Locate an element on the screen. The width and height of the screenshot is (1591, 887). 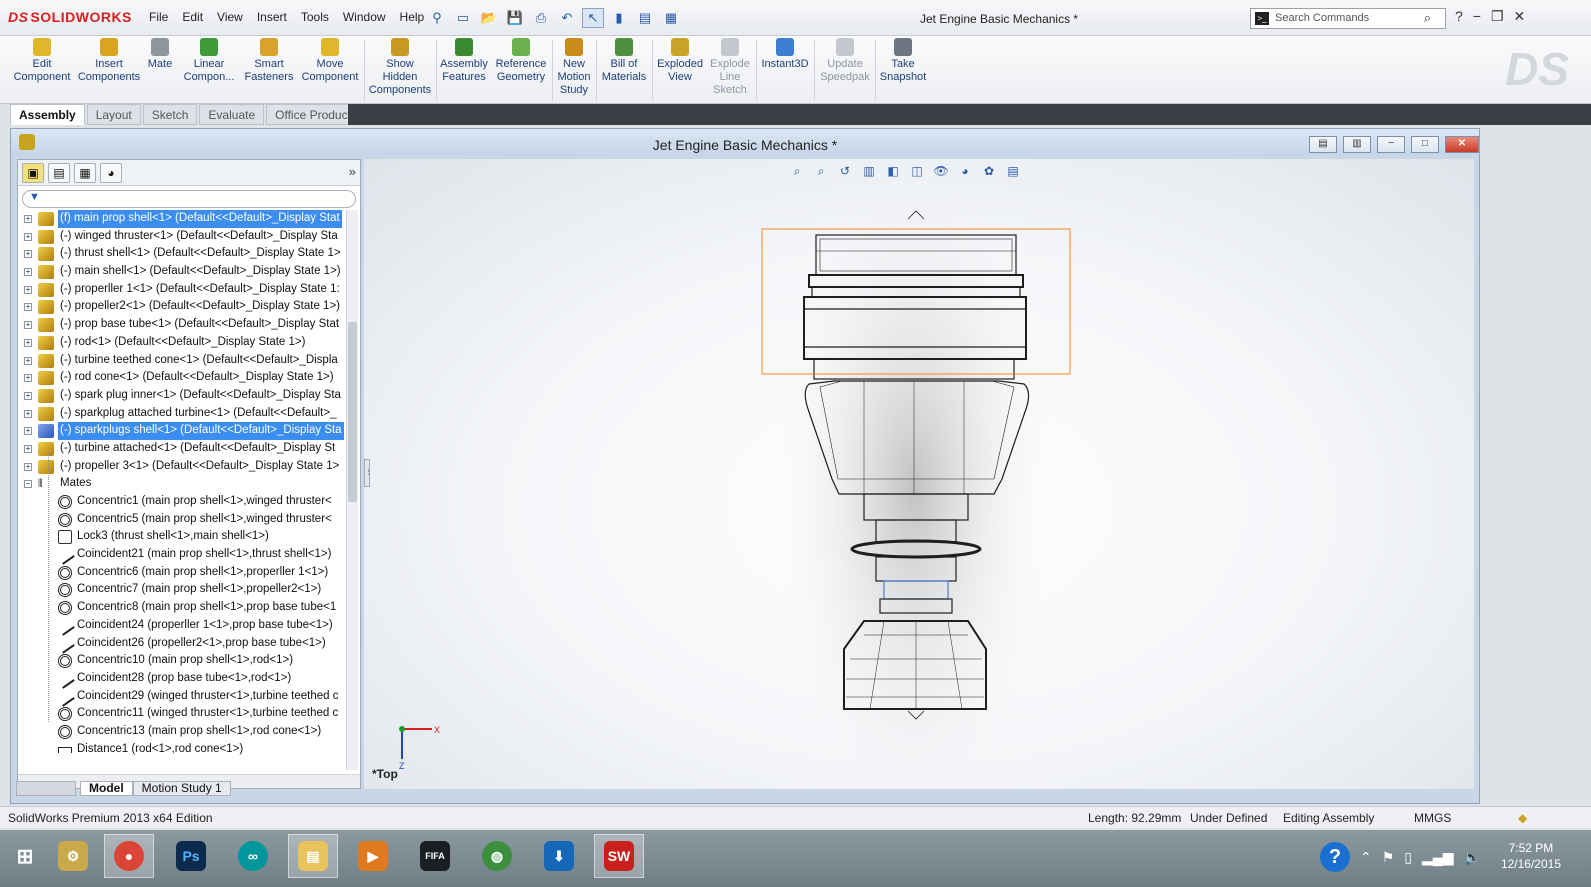
chevron-up-icon: ⌃ is located at coordinates (1366, 857).